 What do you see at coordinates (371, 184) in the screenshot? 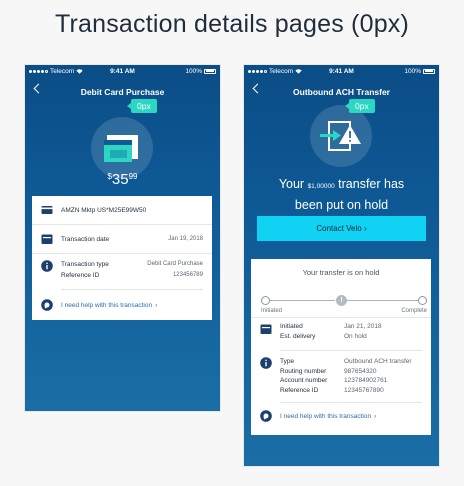
I see `headline-suffix: transfer has` at bounding box center [371, 184].